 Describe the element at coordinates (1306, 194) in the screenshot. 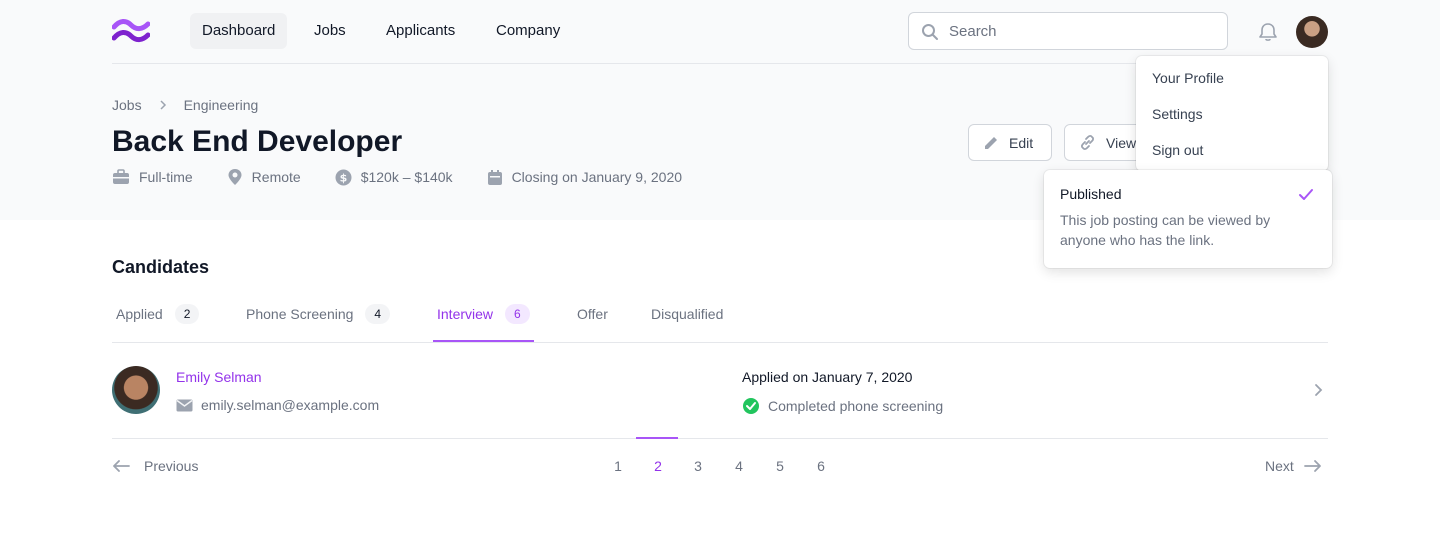

I see `check-icon` at that location.